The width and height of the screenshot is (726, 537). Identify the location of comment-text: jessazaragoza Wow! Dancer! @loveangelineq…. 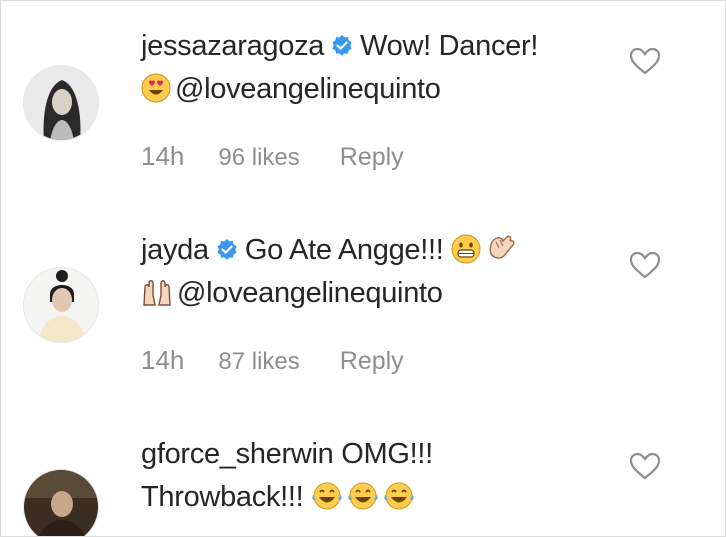
(376, 68).